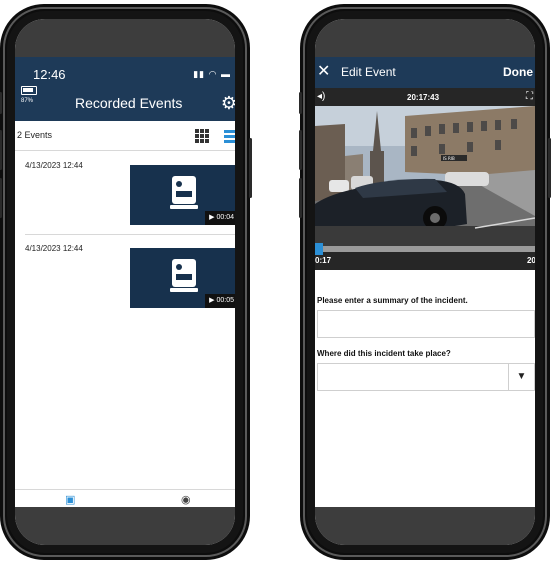 The image size is (551, 563). Describe the element at coordinates (125, 279) in the screenshot. I see `list-item: 4/13/2023 12:44 ▶ 00:05` at that location.